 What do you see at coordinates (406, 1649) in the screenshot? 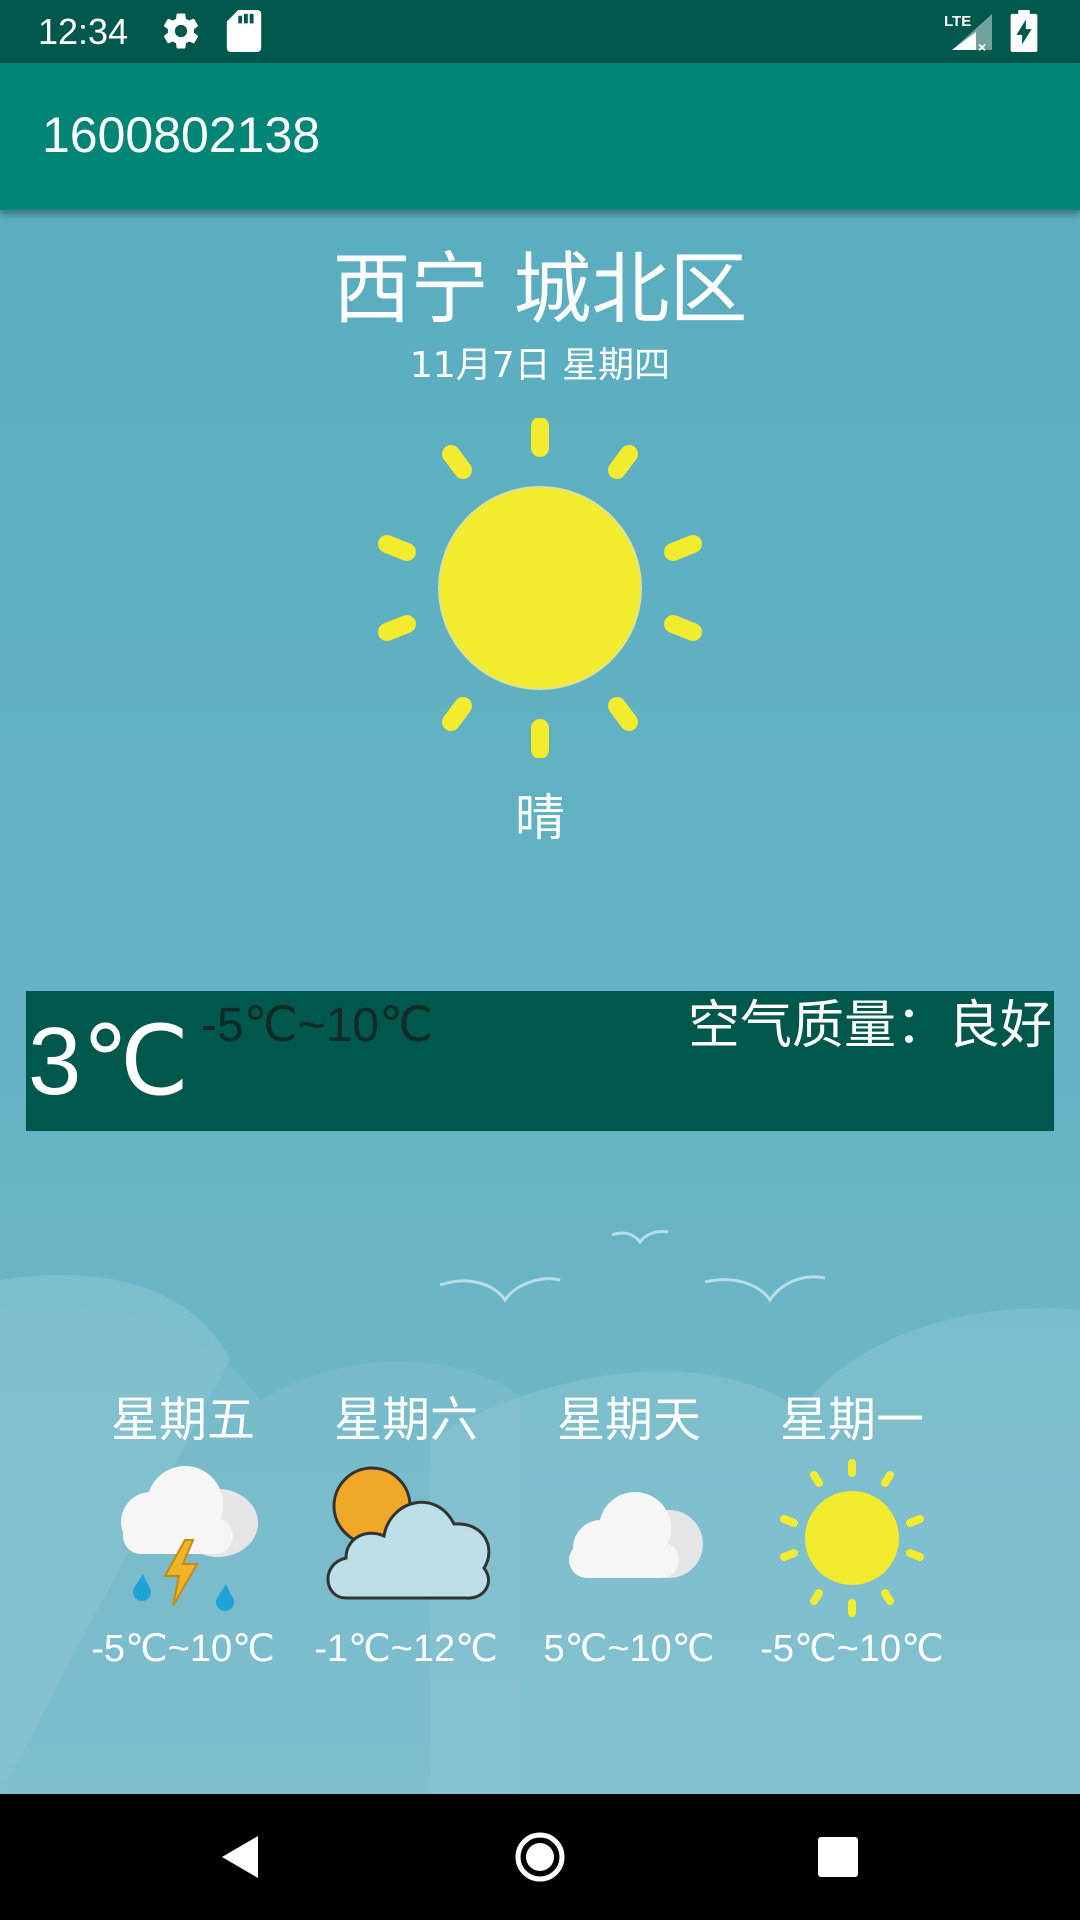
I see `forecast-temperature-range: -1℃~12℃` at bounding box center [406, 1649].